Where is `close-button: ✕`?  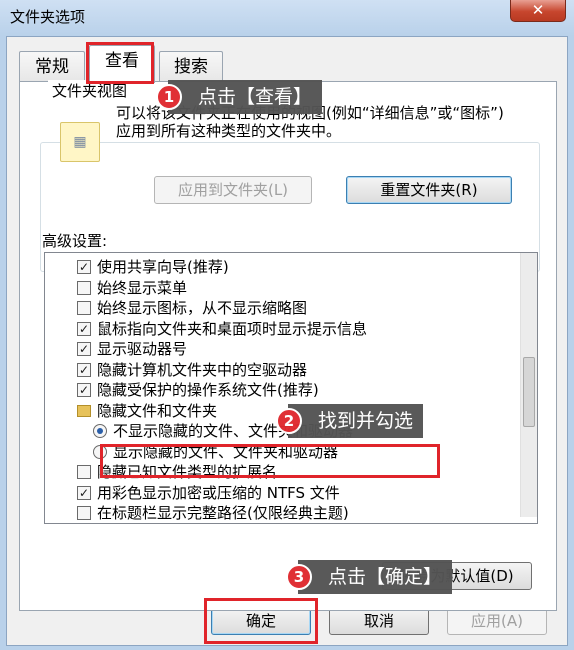
close-button: ✕ is located at coordinates (538, 11).